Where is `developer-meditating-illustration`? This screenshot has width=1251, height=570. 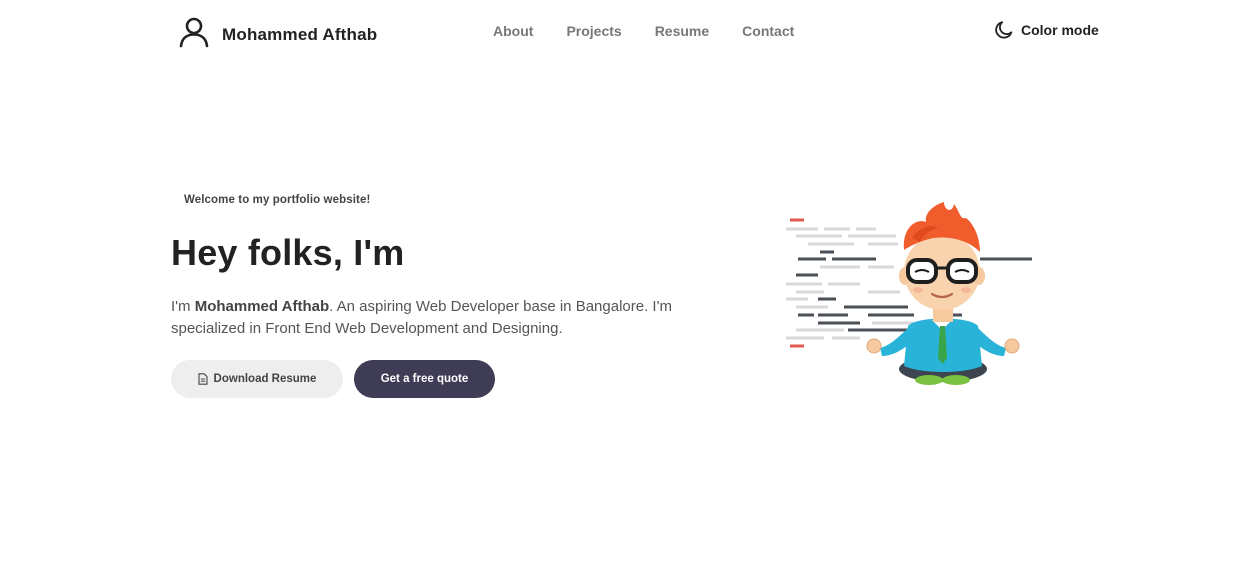
developer-meditating-illustration is located at coordinates (910, 294).